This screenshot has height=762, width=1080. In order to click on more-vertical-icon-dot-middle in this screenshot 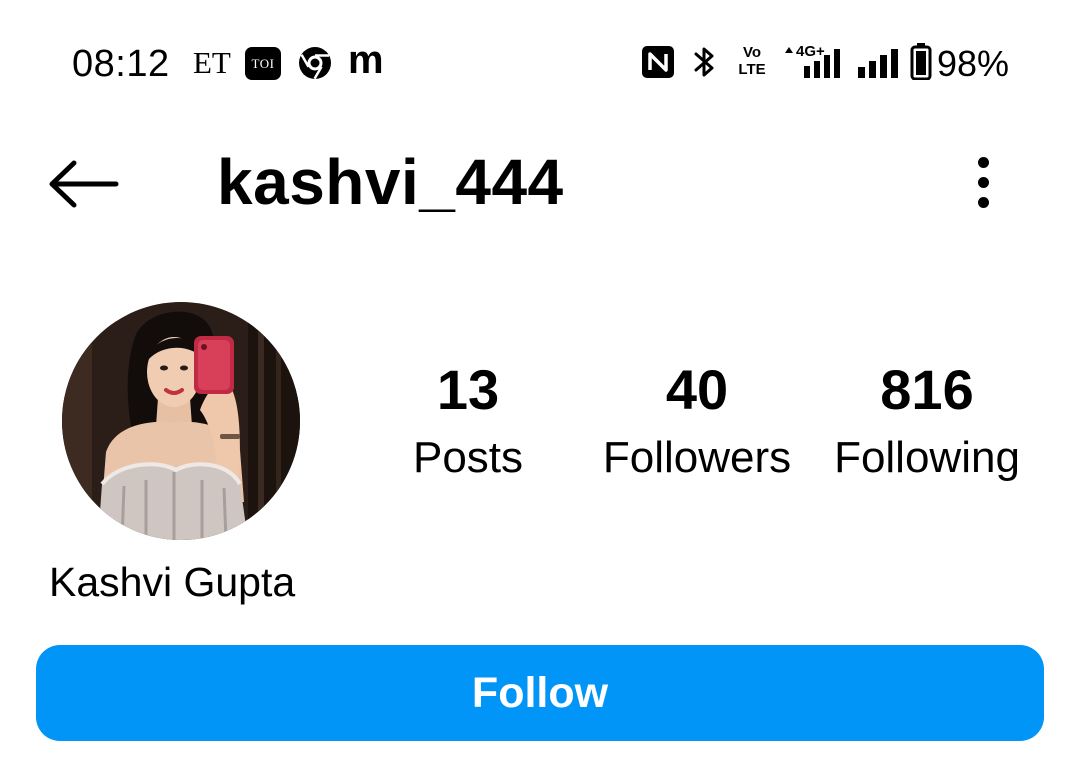, I will do `click(983, 182)`.